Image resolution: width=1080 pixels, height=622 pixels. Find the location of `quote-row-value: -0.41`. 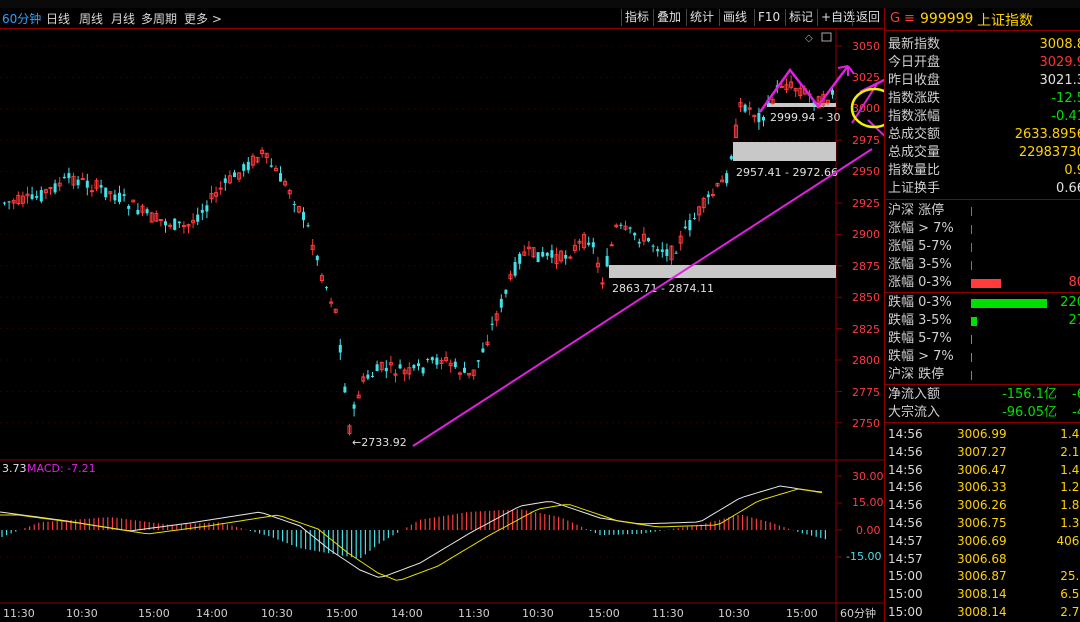

quote-row-value: -0.41 is located at coordinates (1065, 116).